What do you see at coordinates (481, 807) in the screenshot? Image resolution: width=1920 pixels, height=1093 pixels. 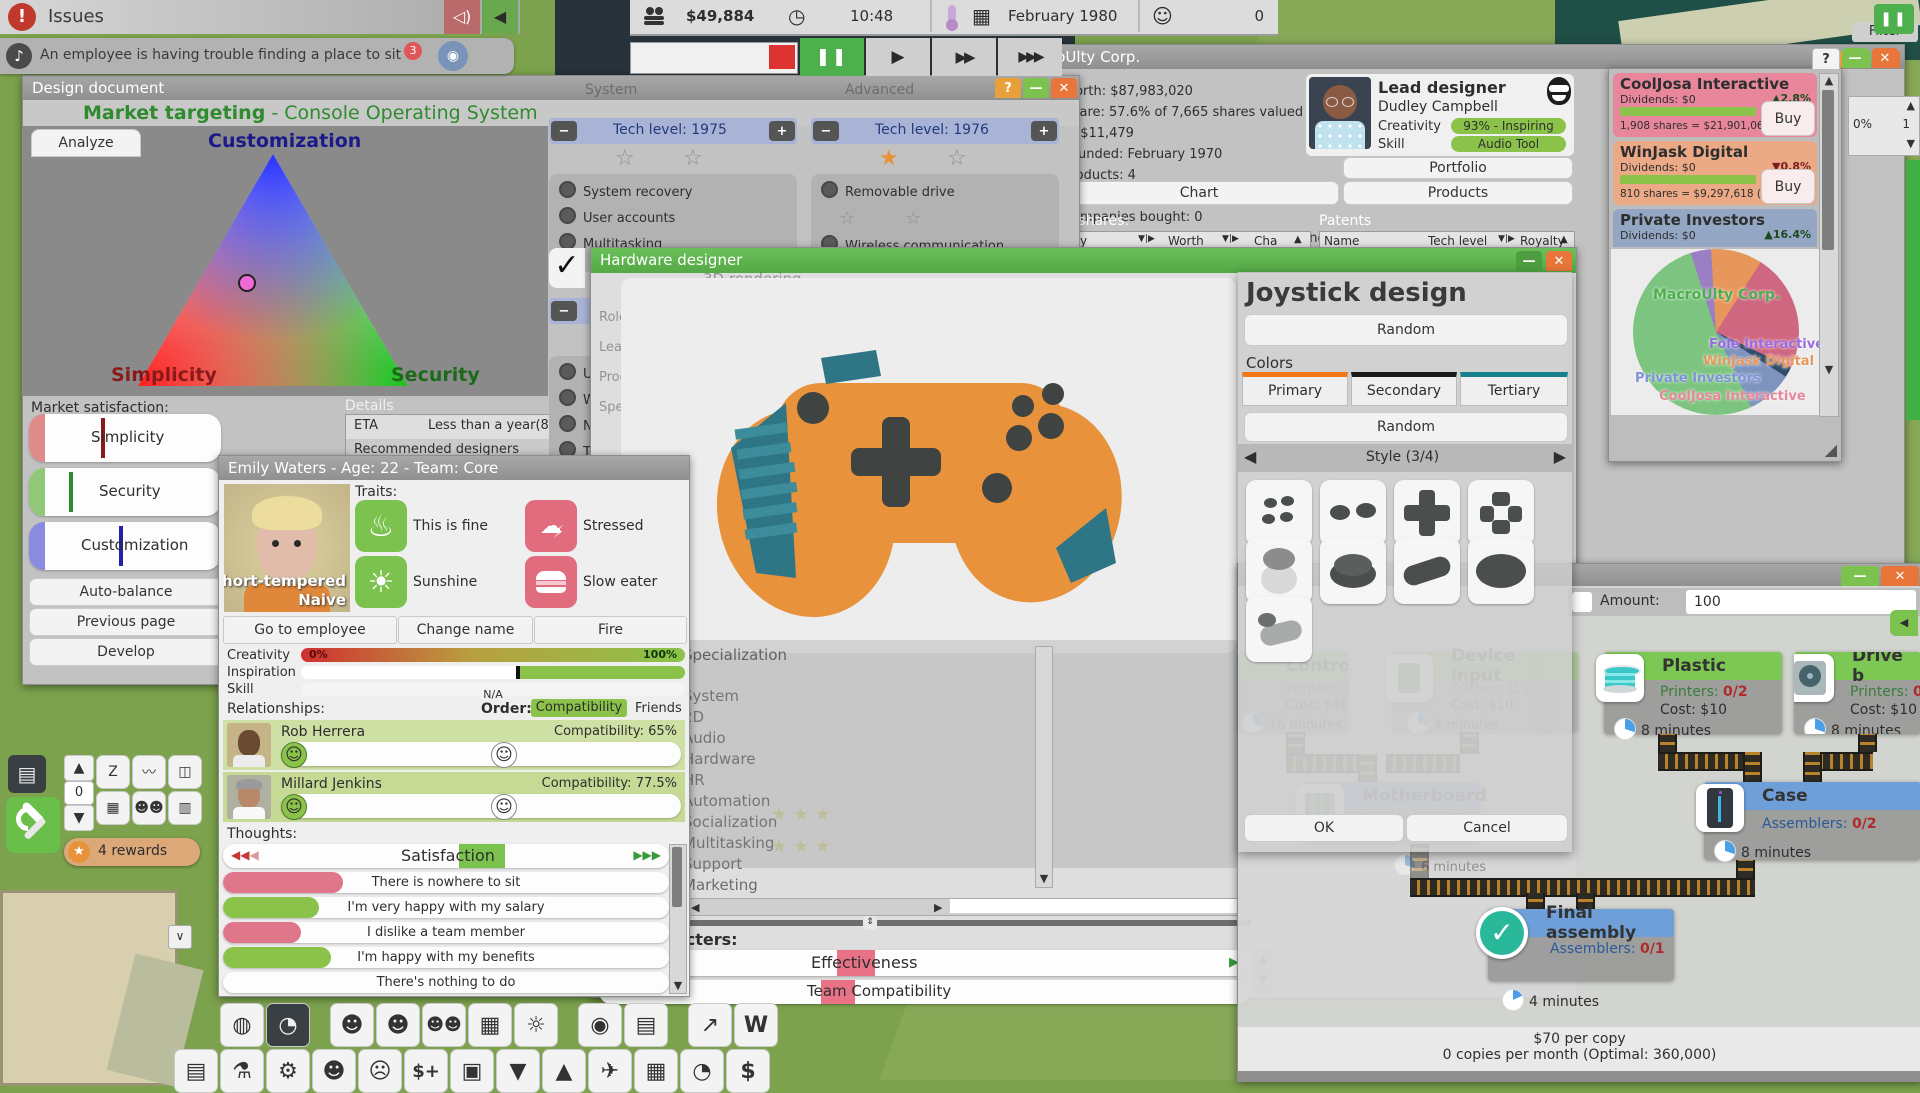 I see `relation-slider: ☺ ☺` at bounding box center [481, 807].